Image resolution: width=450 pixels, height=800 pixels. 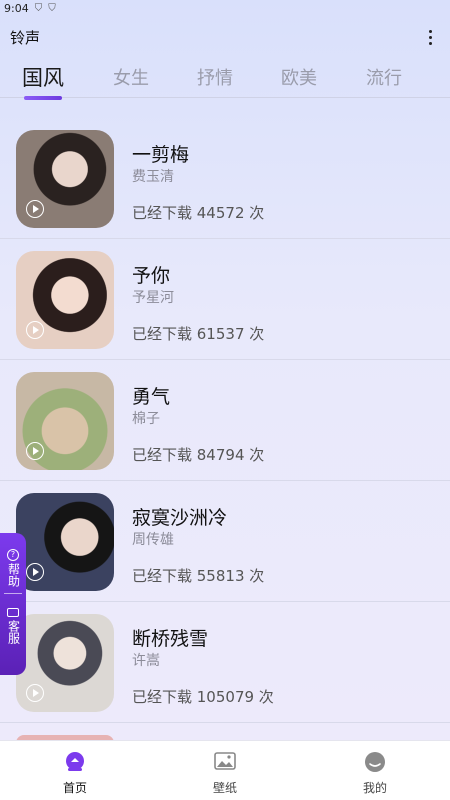 I want to click on help-button: ? 帮助, so click(x=13, y=568).